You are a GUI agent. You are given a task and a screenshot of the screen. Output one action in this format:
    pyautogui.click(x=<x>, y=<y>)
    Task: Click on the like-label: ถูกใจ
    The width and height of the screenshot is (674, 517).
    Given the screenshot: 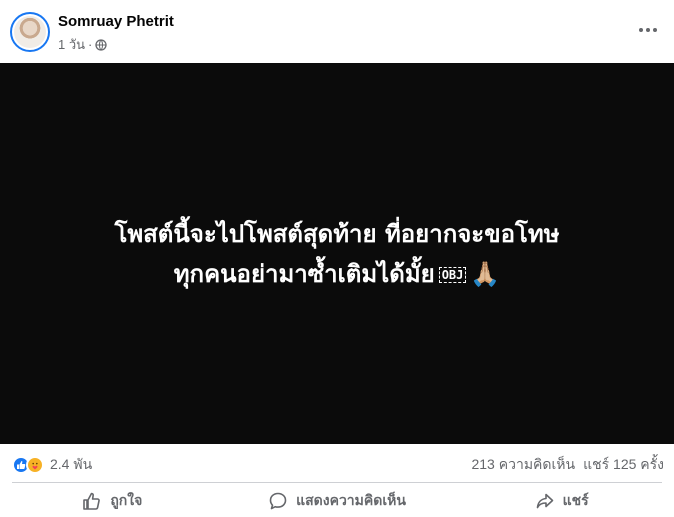 What is the action you would take?
    pyautogui.click(x=126, y=499)
    